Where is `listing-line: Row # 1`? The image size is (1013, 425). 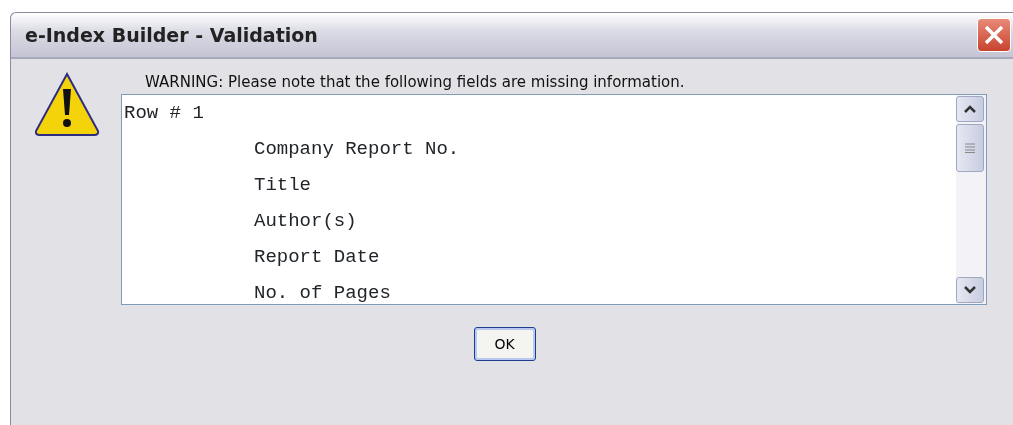
listing-line: Row # 1 is located at coordinates (164, 113).